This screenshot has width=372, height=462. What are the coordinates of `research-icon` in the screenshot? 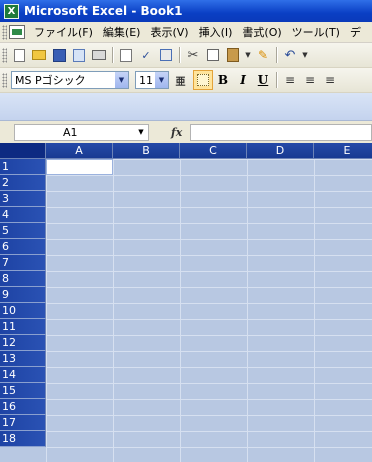 It's located at (166, 55).